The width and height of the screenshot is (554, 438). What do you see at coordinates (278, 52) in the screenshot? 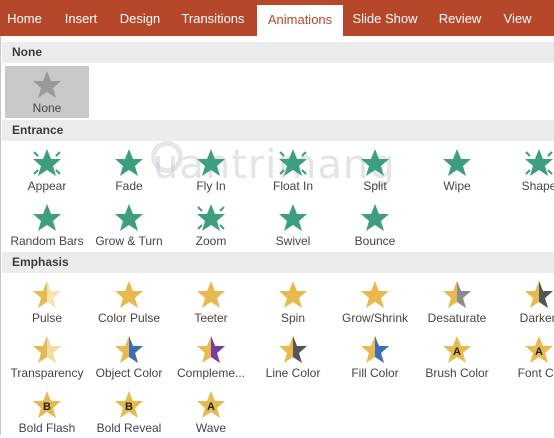
I see `section-header-none: None` at bounding box center [278, 52].